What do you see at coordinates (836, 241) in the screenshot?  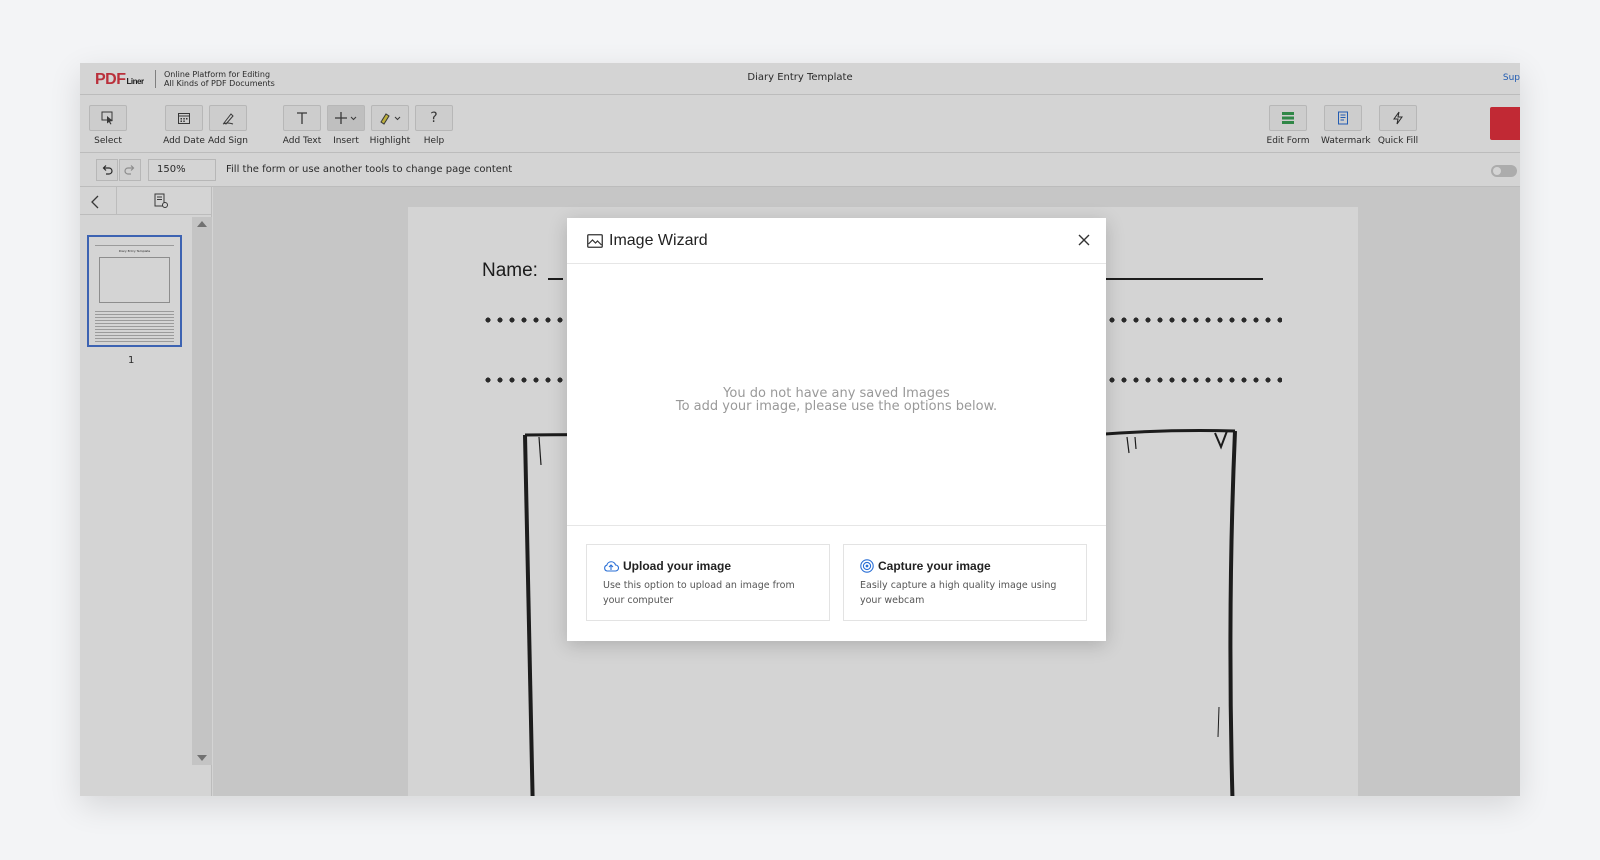 I see `dialog-header: Image Wizard` at bounding box center [836, 241].